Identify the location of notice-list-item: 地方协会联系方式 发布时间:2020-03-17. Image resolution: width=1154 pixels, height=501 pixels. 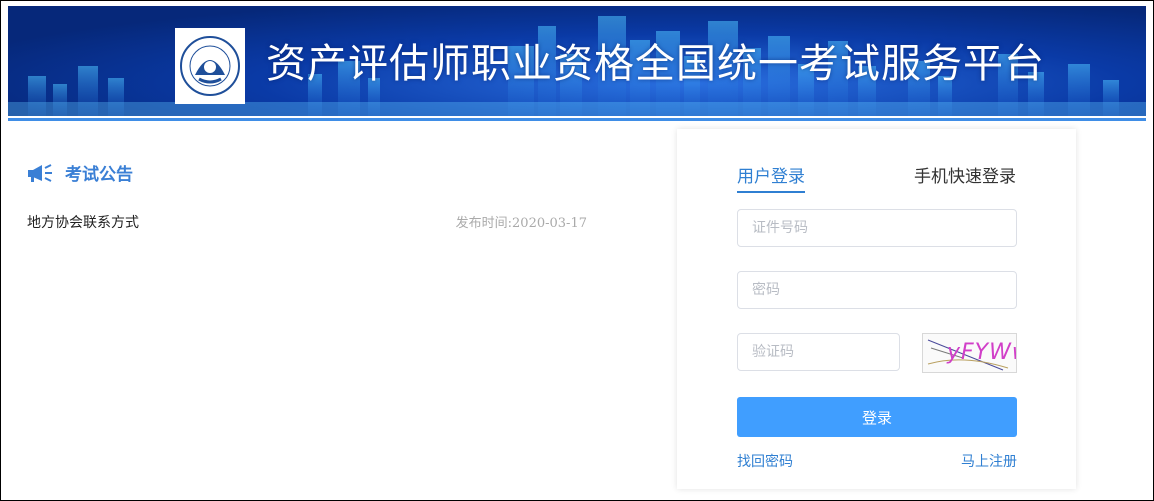
(307, 222).